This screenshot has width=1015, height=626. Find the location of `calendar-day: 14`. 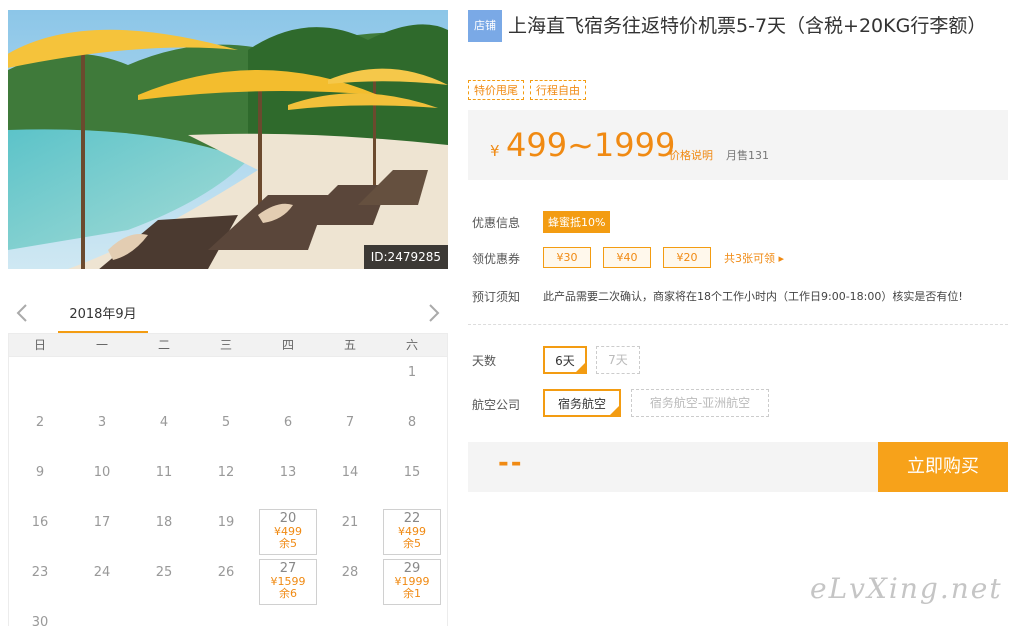

calendar-day: 14 is located at coordinates (350, 482).